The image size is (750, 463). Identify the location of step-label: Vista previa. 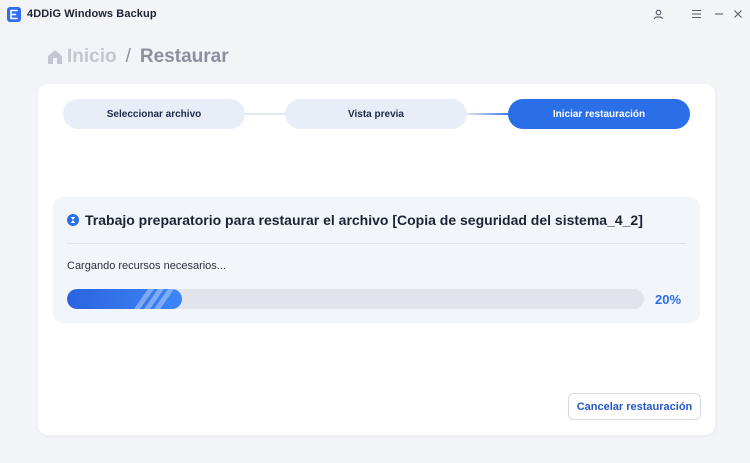
(376, 114).